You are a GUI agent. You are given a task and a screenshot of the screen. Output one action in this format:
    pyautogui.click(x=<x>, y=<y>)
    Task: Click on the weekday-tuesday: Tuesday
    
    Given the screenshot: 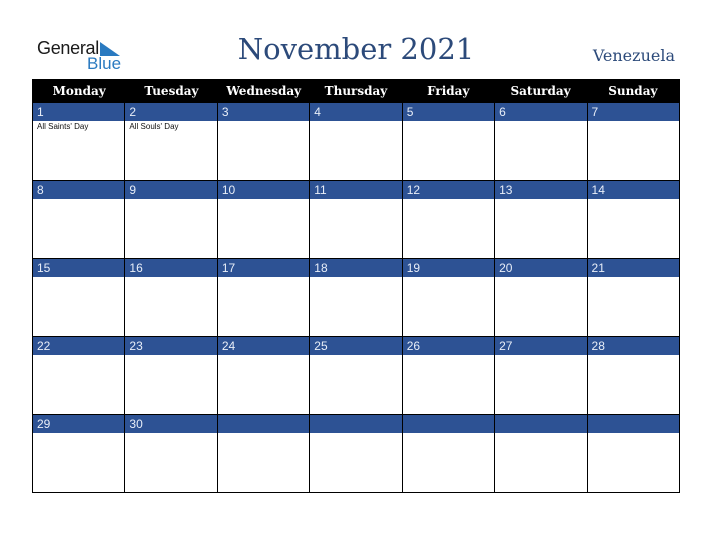 What is the action you would take?
    pyautogui.click(x=171, y=91)
    